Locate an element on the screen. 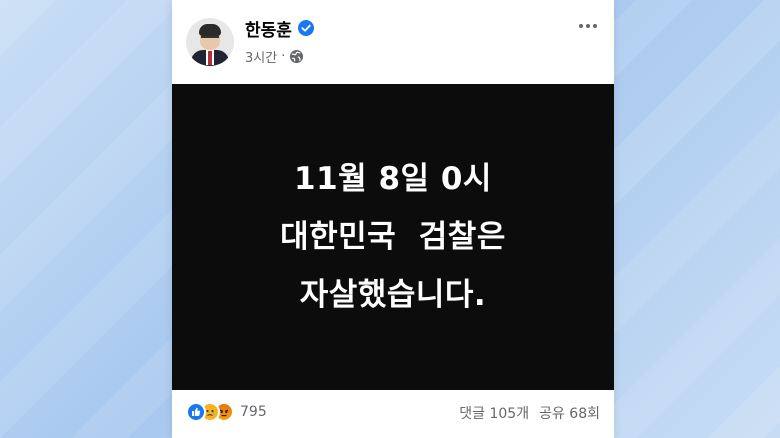 This screenshot has height=438, width=780. comments-count-link: 댓글 105개 is located at coordinates (494, 413).